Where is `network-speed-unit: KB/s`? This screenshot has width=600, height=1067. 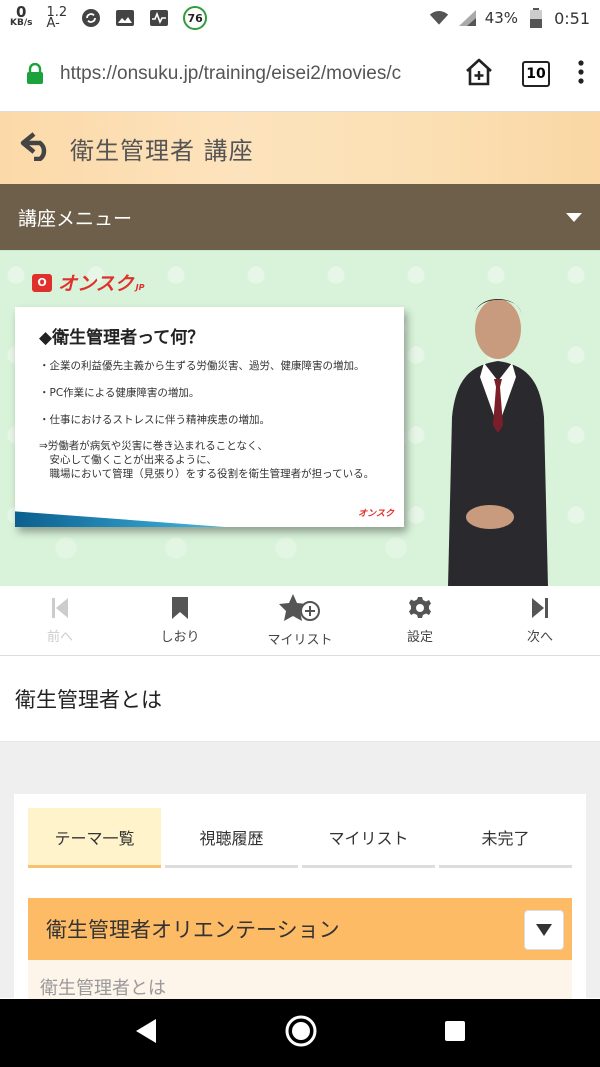 network-speed-unit: KB/s is located at coordinates (21, 23).